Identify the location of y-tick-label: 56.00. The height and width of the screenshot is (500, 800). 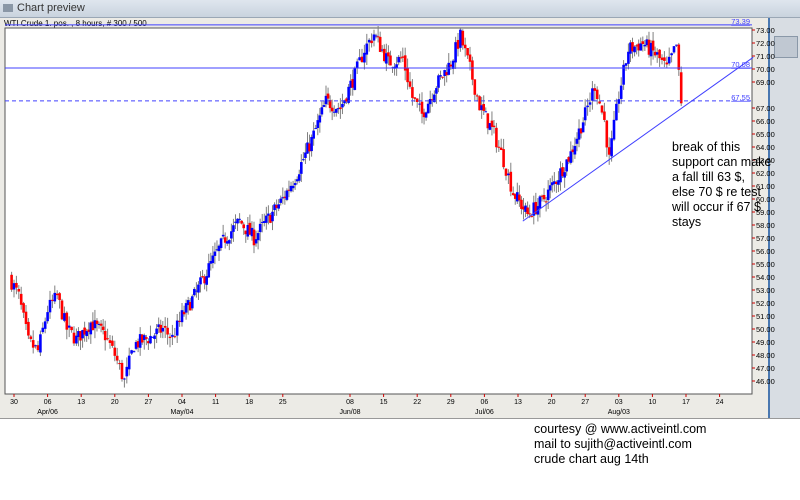
(765, 251).